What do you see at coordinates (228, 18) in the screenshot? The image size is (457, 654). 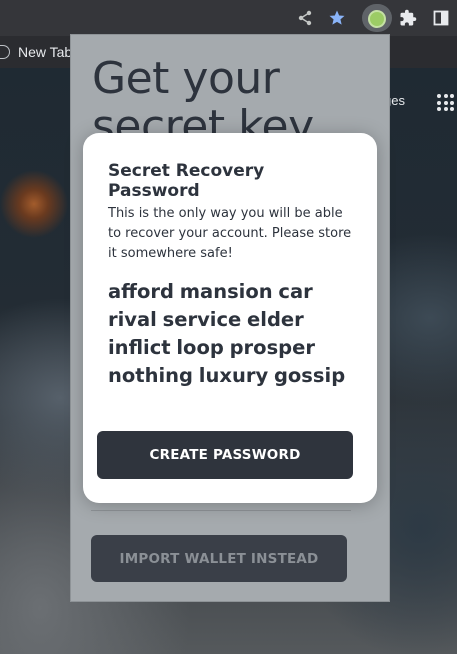 I see `browser-toolbar` at bounding box center [228, 18].